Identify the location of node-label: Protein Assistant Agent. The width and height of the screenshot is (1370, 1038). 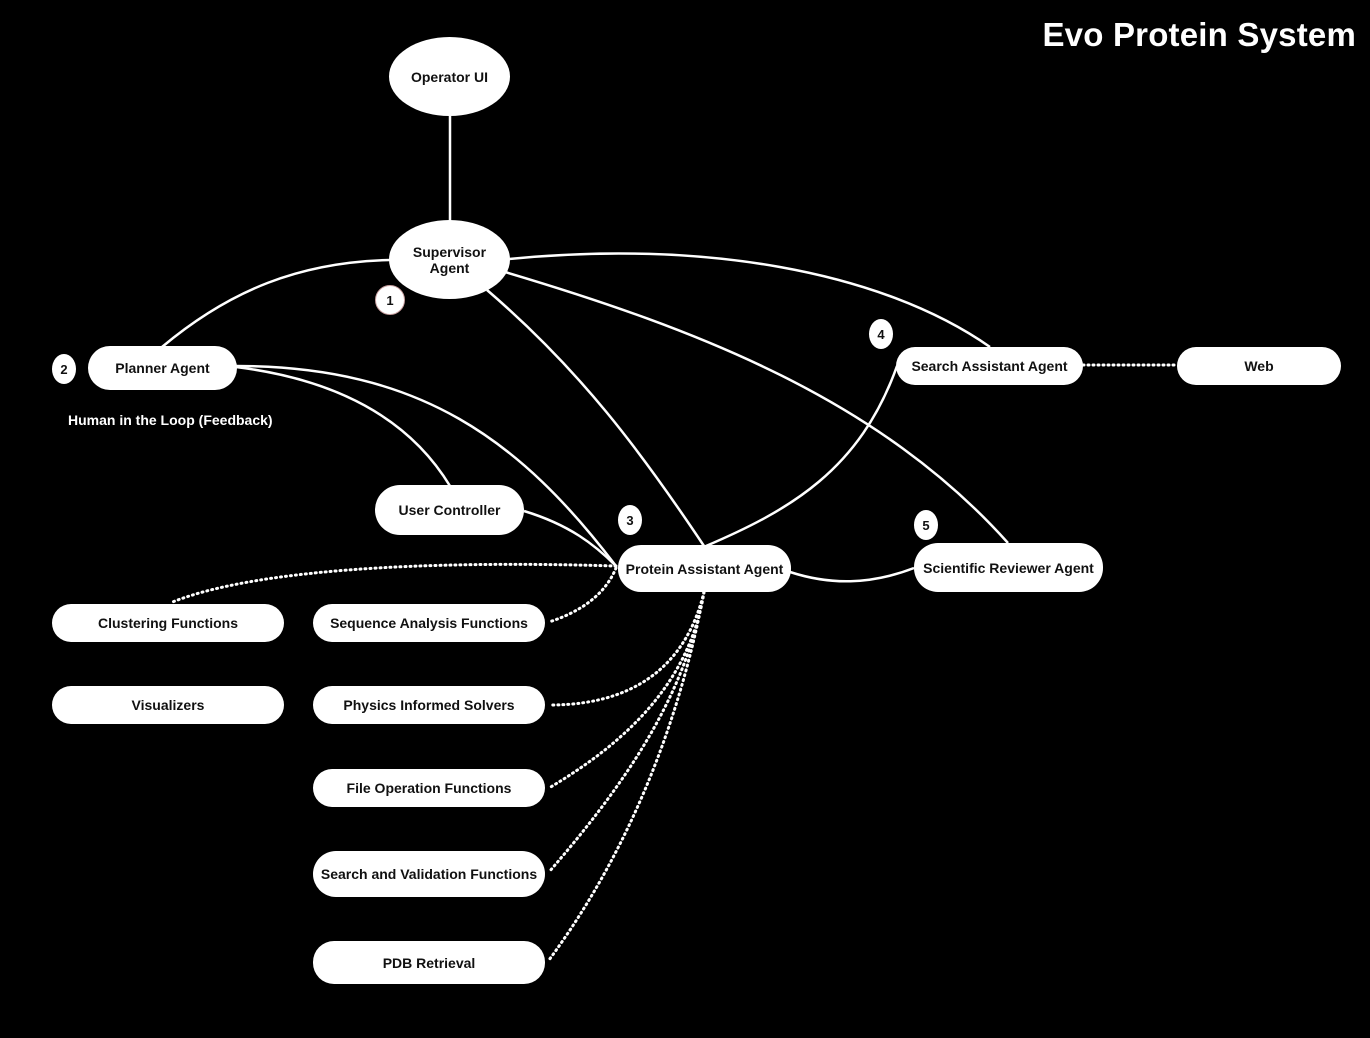
(704, 568).